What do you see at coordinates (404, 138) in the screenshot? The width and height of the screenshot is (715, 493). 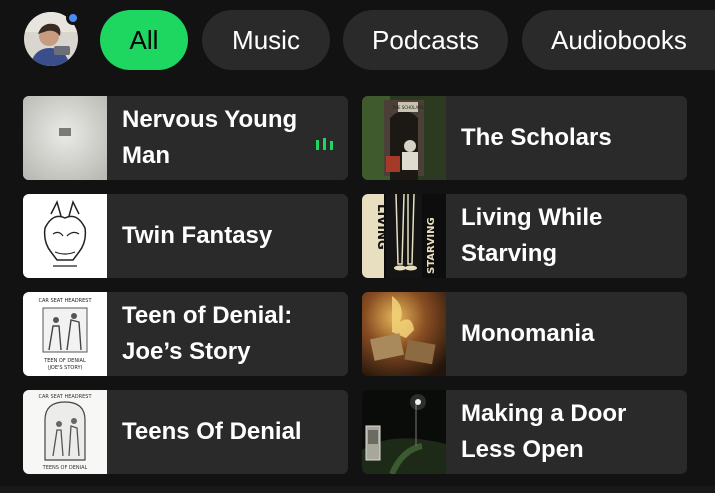 I see `the-scholars-cover-icon: THE SCHOLARS` at bounding box center [404, 138].